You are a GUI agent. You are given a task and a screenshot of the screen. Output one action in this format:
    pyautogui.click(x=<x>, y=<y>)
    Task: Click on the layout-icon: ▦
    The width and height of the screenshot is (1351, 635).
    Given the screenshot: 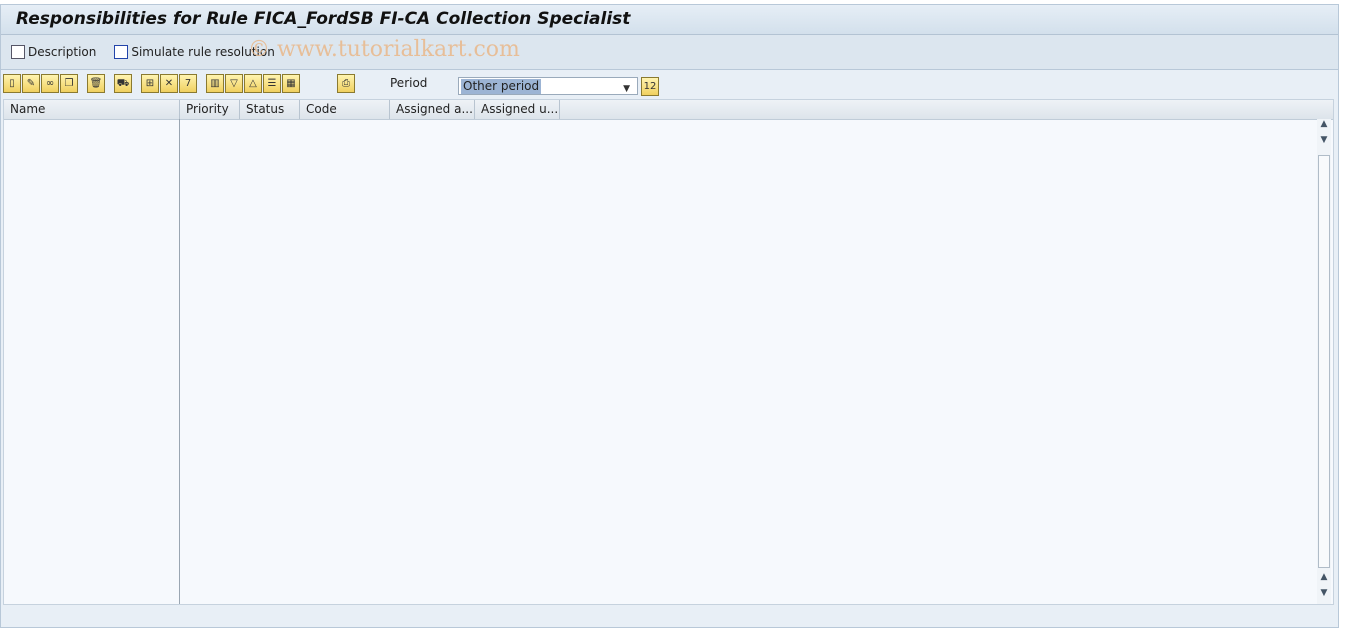 What is the action you would take?
    pyautogui.click(x=291, y=83)
    